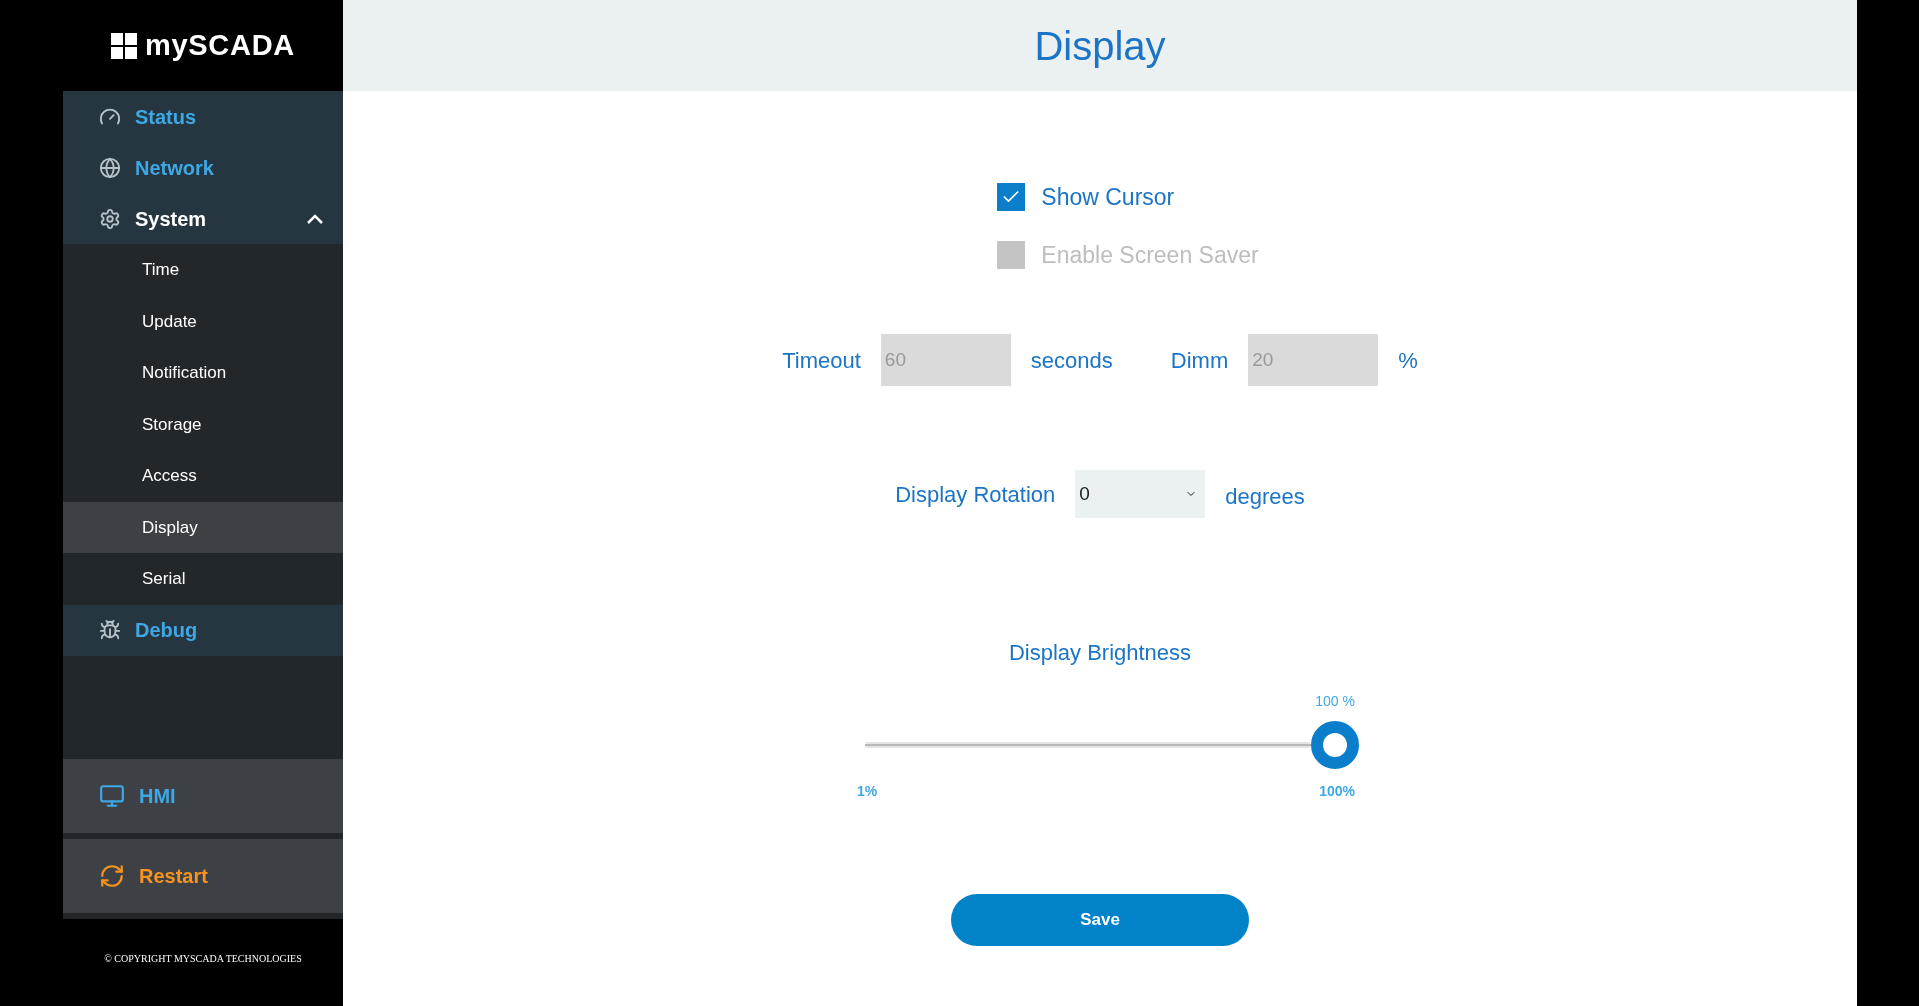 The image size is (1919, 1006). I want to click on unit-label: degrees, so click(1265, 496).